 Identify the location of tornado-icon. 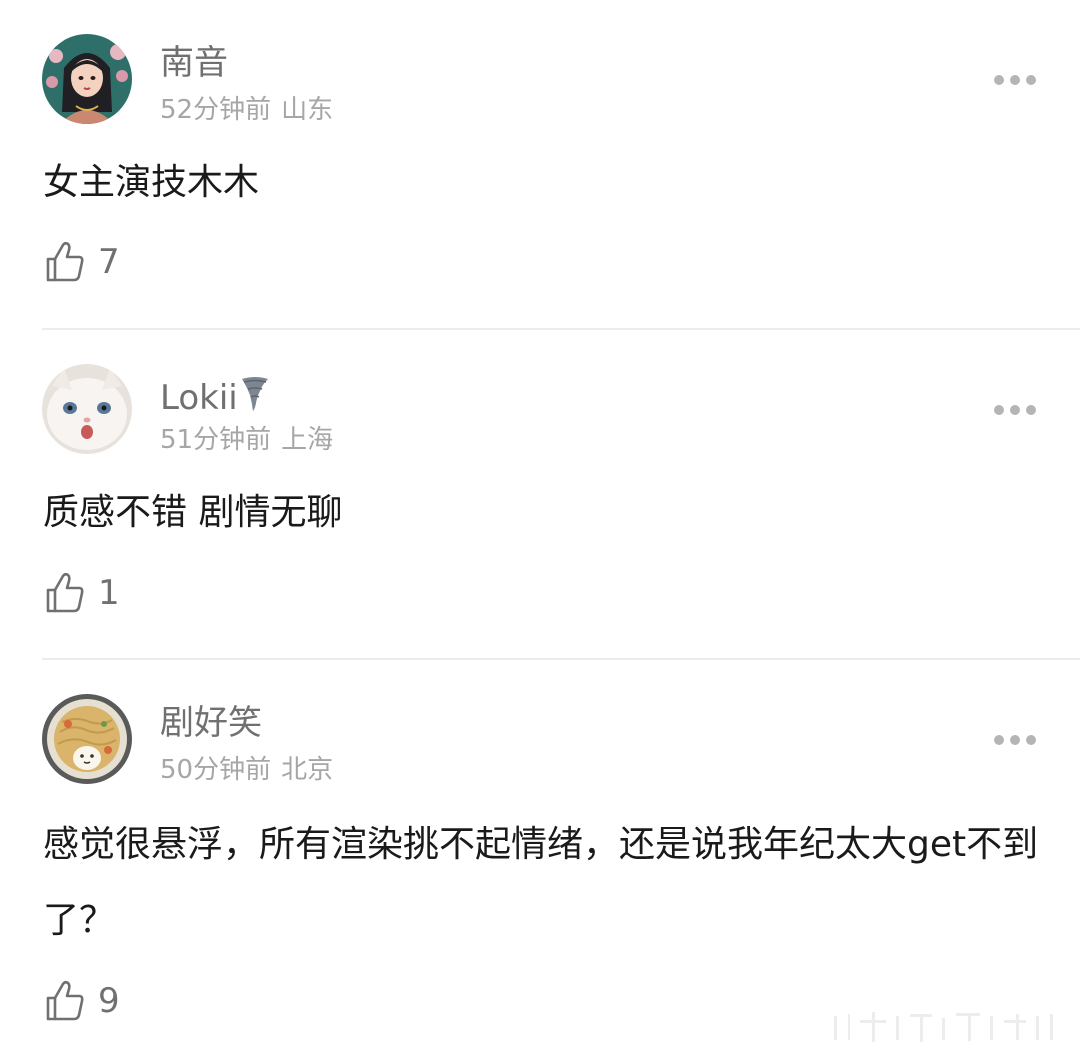
(254, 394).